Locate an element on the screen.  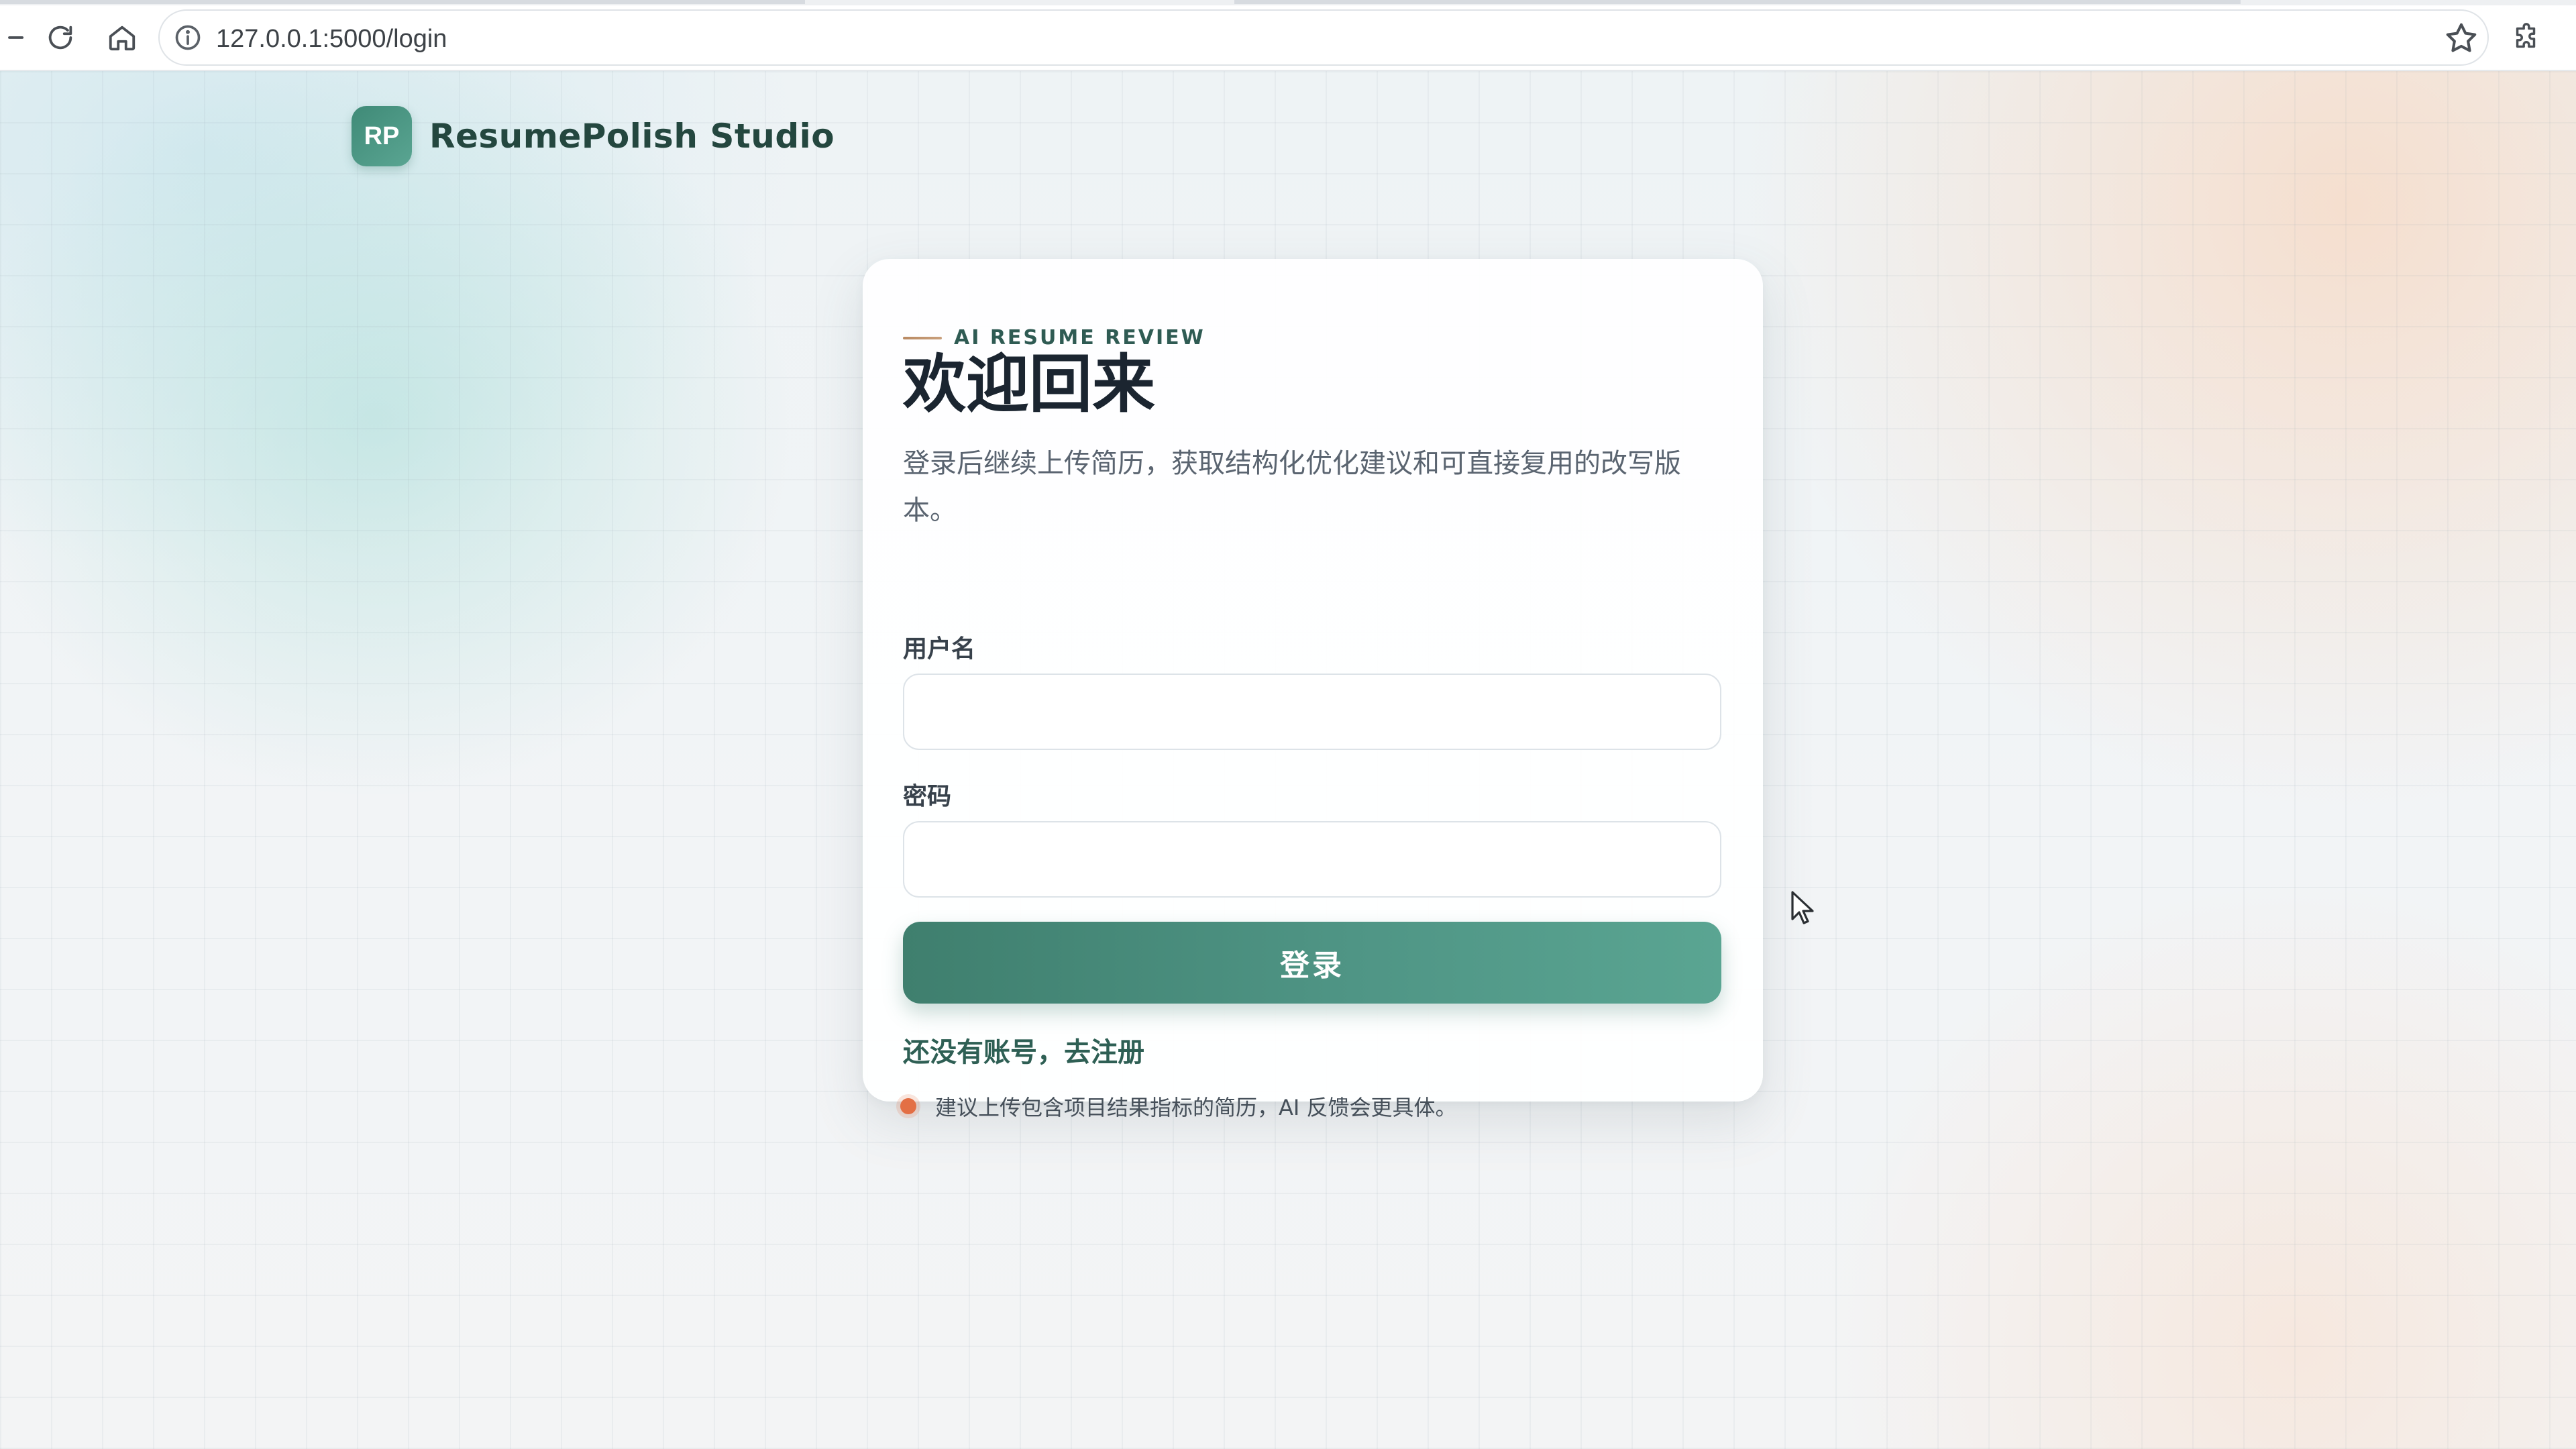
brand-logo: RP is located at coordinates (382, 136).